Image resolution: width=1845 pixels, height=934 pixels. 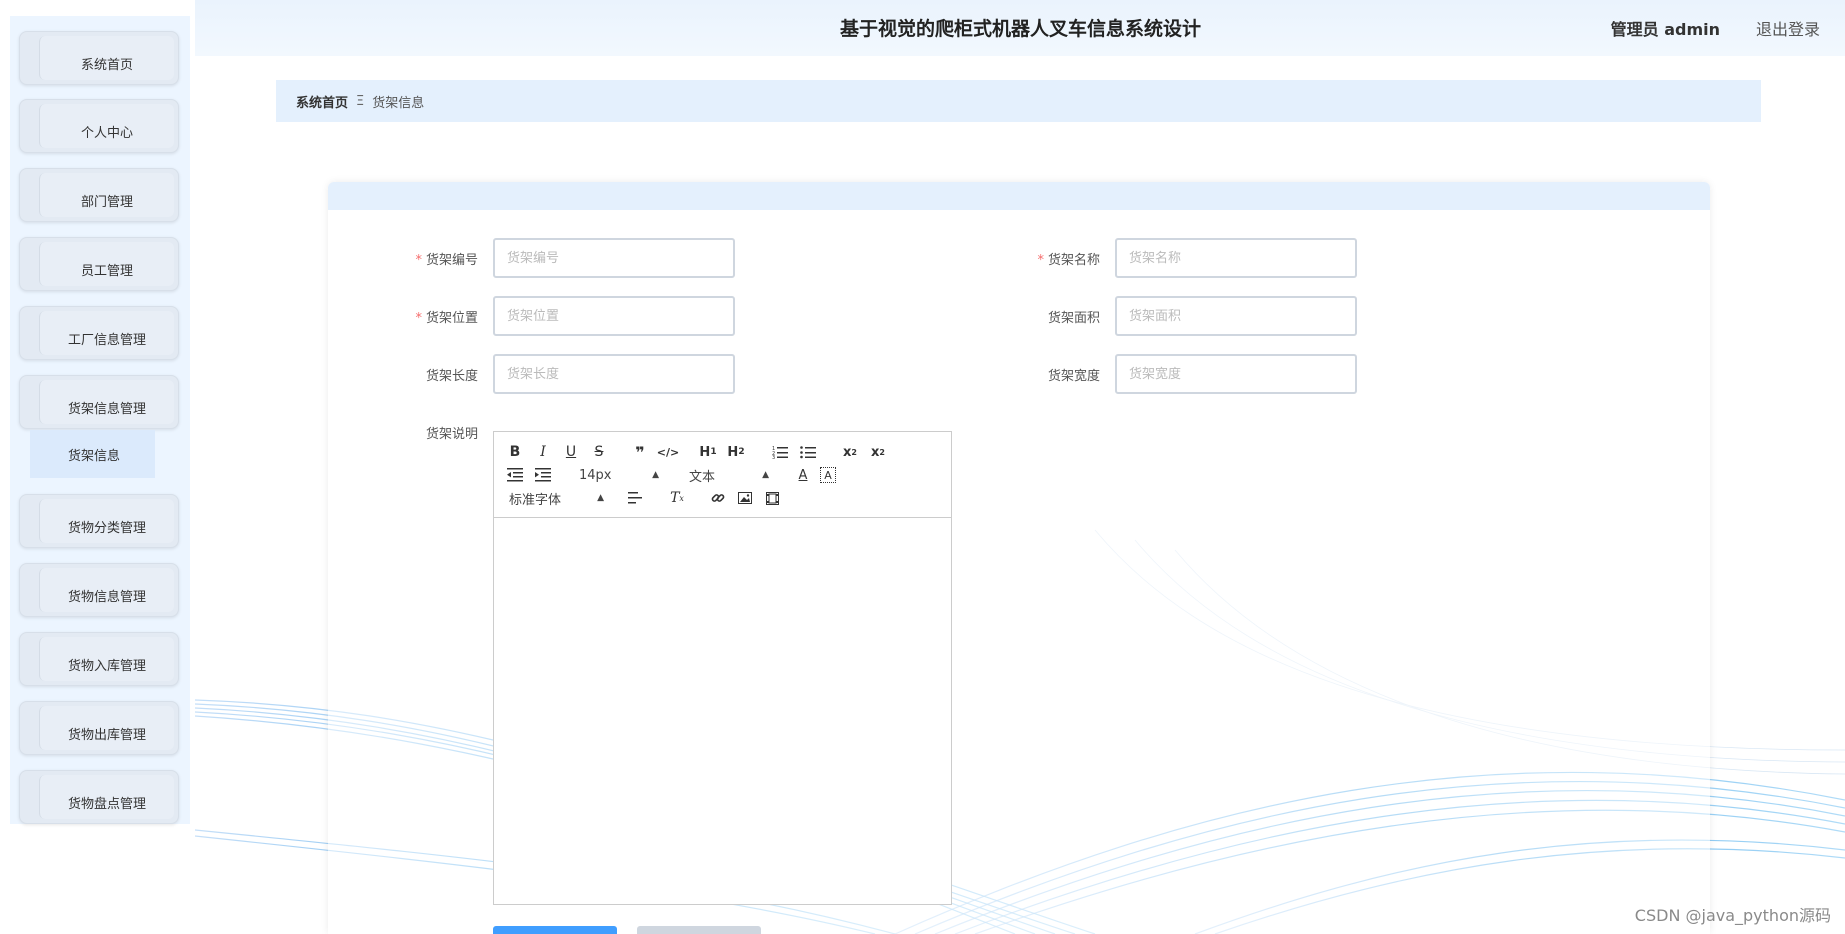 What do you see at coordinates (729, 475) in the screenshot?
I see `block-type-select: 文本 ▲` at bounding box center [729, 475].